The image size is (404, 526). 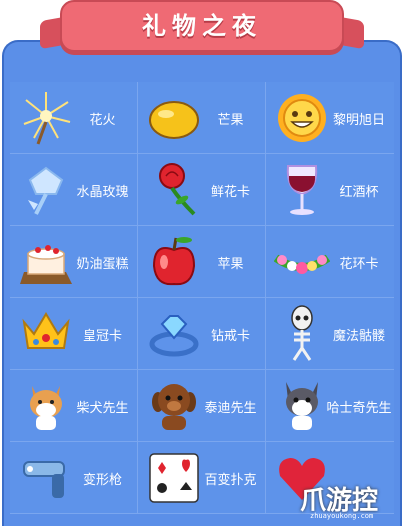 What do you see at coordinates (302, 406) in the screenshot?
I see `husky-icon` at bounding box center [302, 406].